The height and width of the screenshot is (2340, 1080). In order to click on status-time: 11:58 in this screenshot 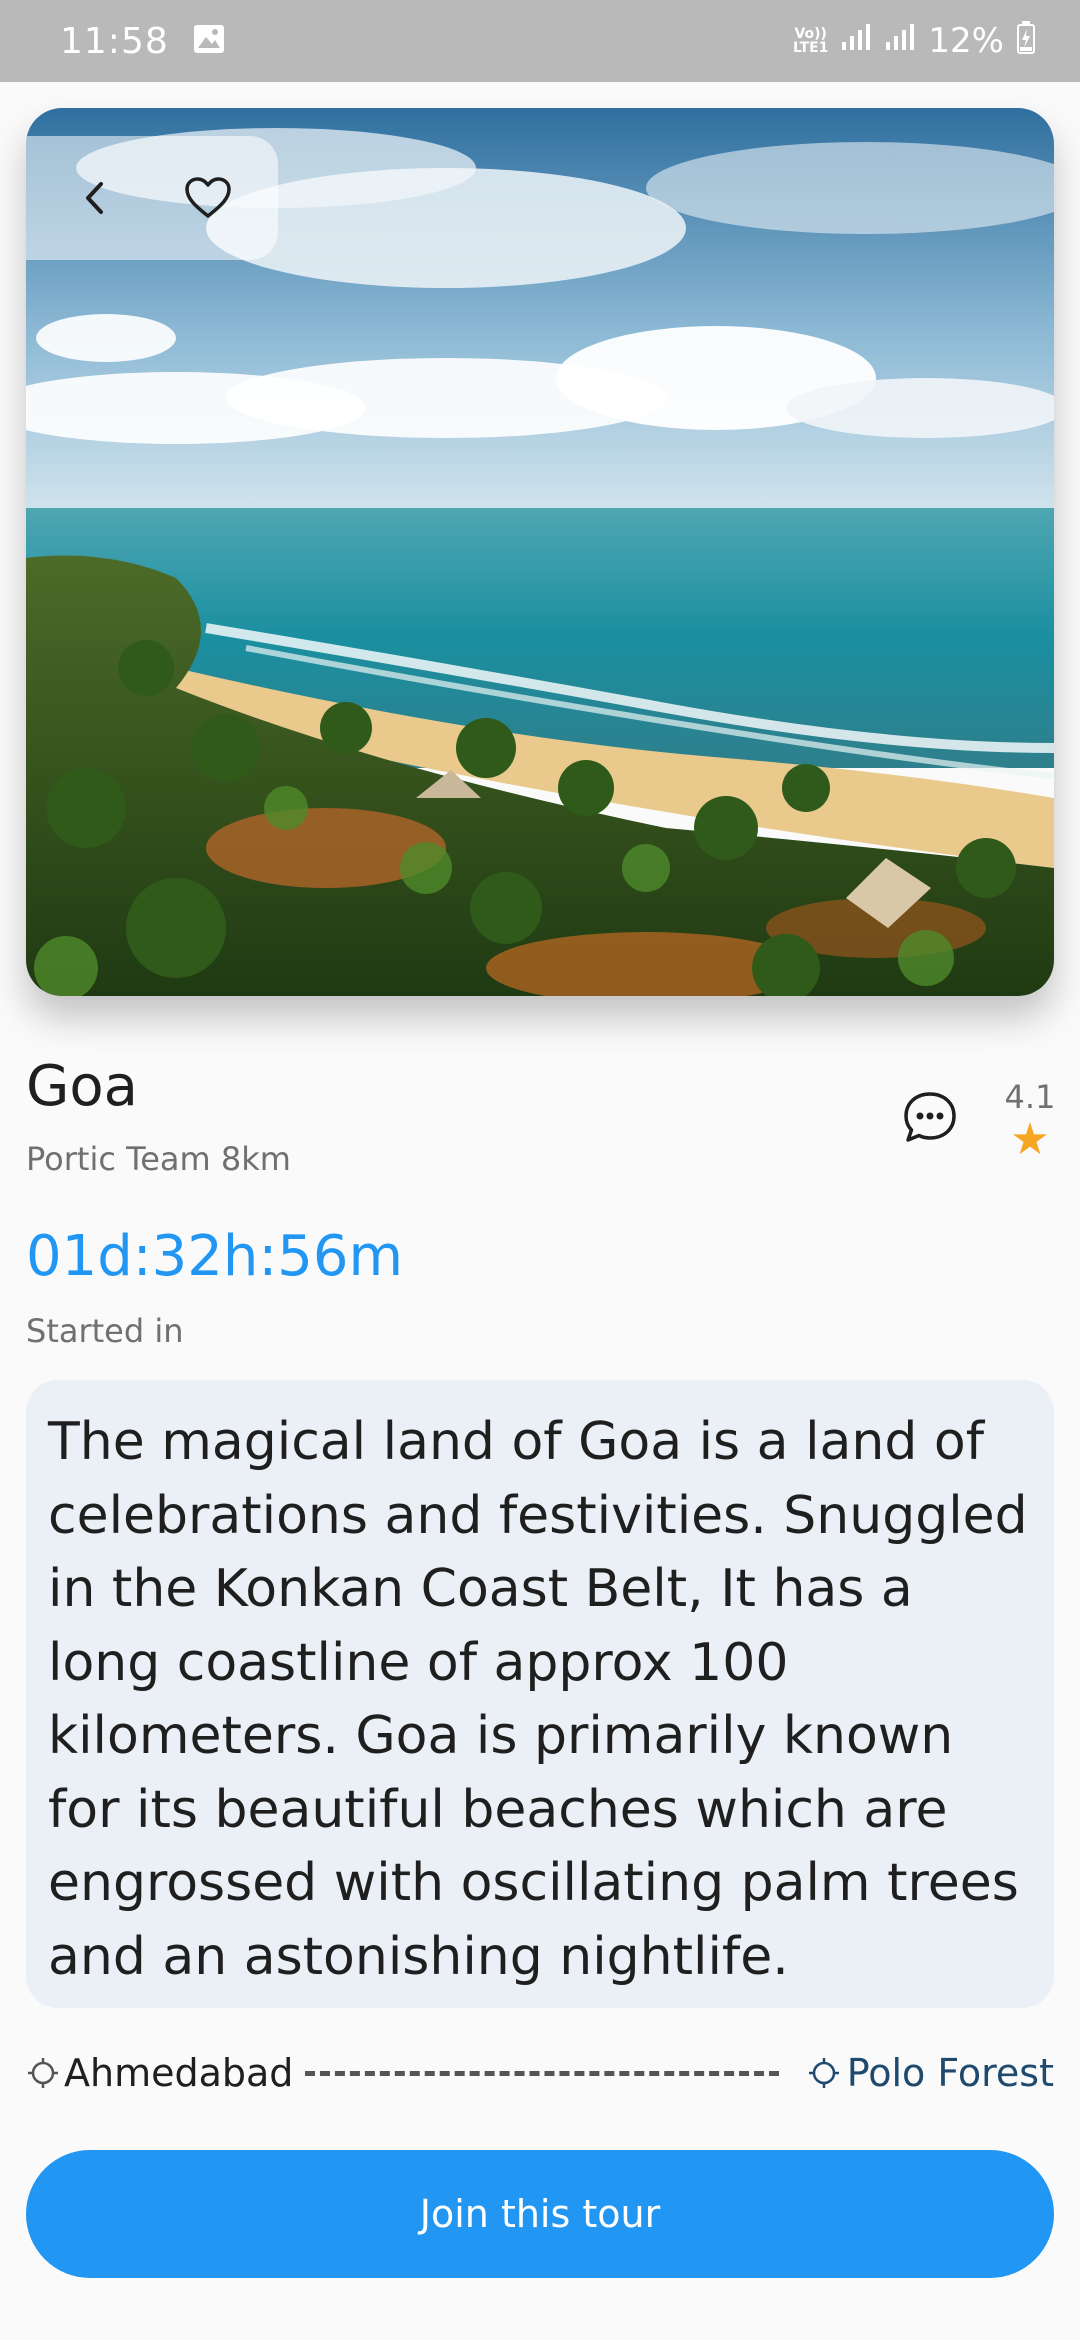, I will do `click(114, 41)`.